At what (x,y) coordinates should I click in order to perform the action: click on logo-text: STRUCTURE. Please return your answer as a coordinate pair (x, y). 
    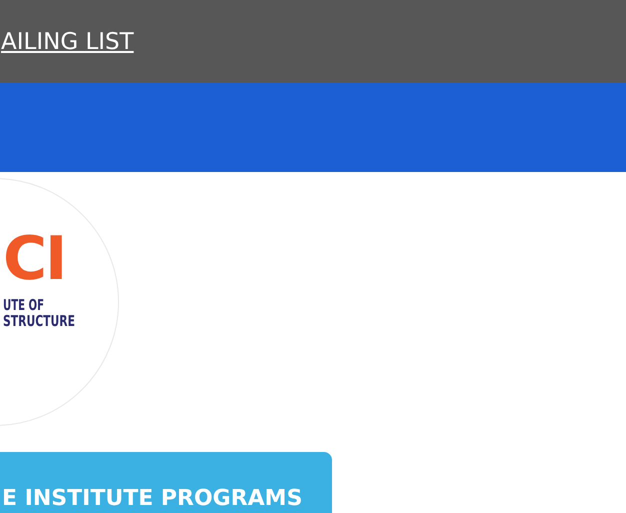
    Looking at the image, I should click on (39, 321).